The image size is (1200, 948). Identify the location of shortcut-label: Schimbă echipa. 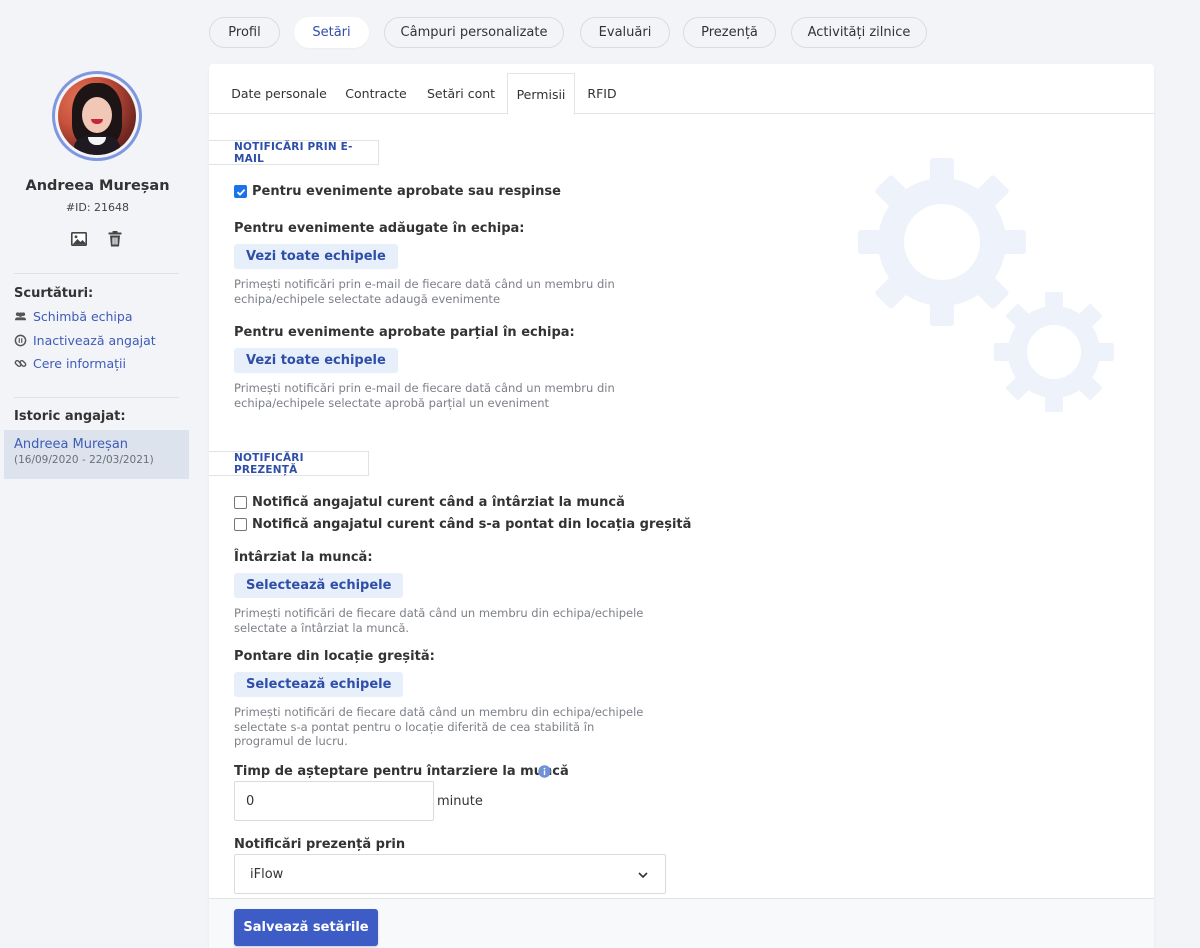
(83, 316).